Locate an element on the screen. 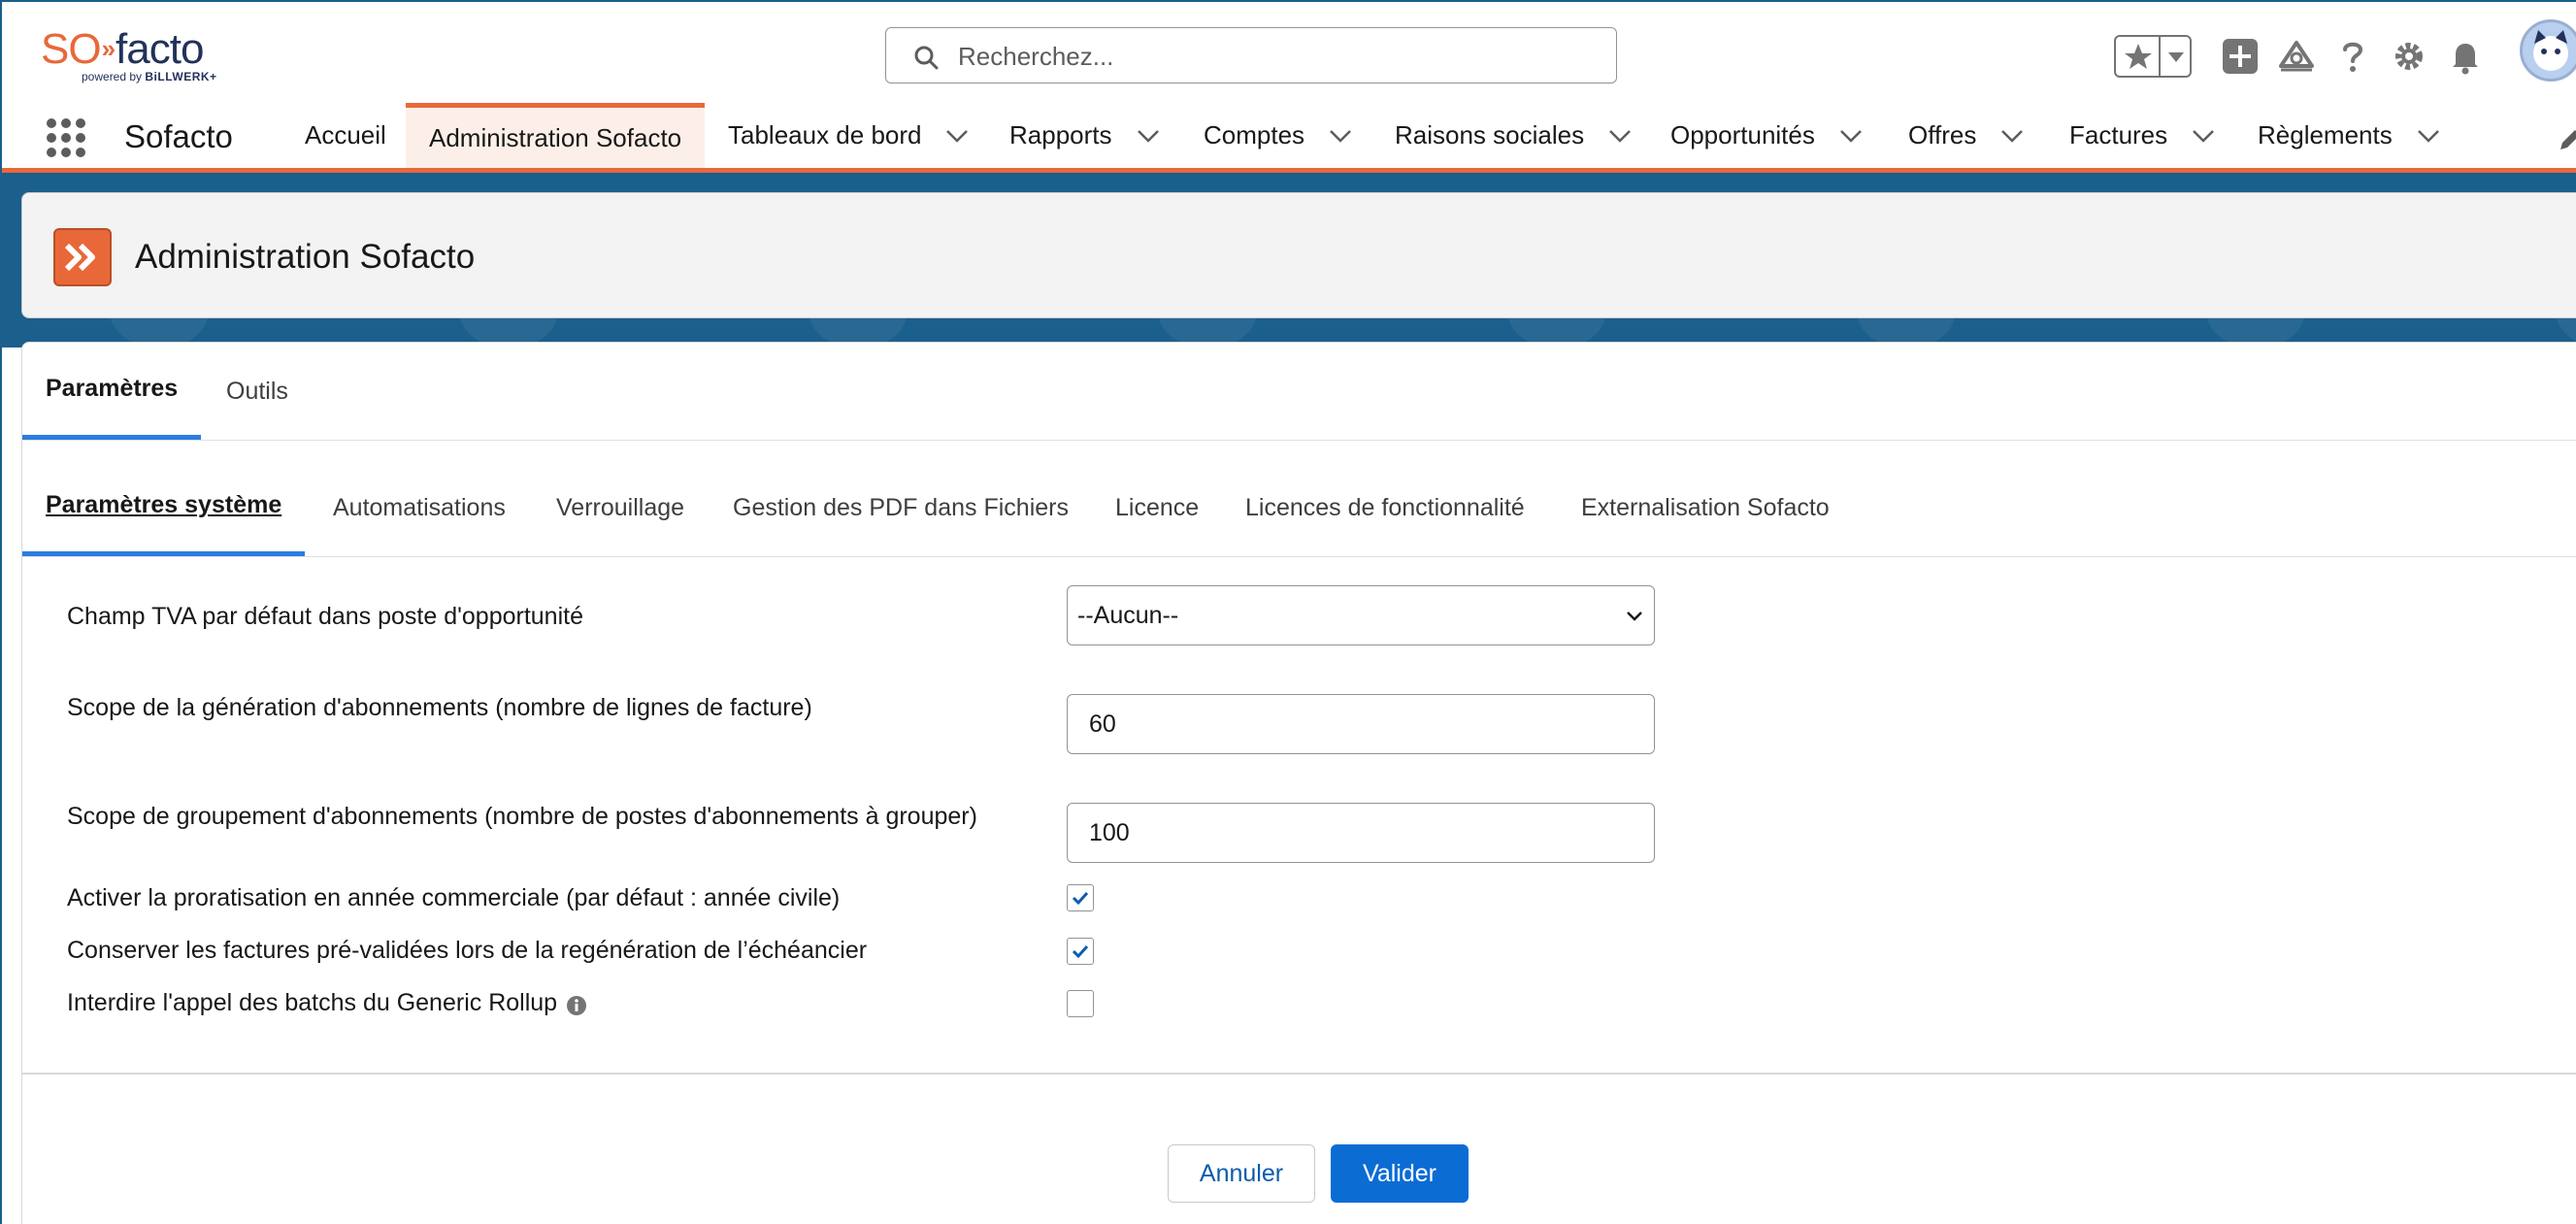  nav-item-offres: Offres is located at coordinates (1967, 135).